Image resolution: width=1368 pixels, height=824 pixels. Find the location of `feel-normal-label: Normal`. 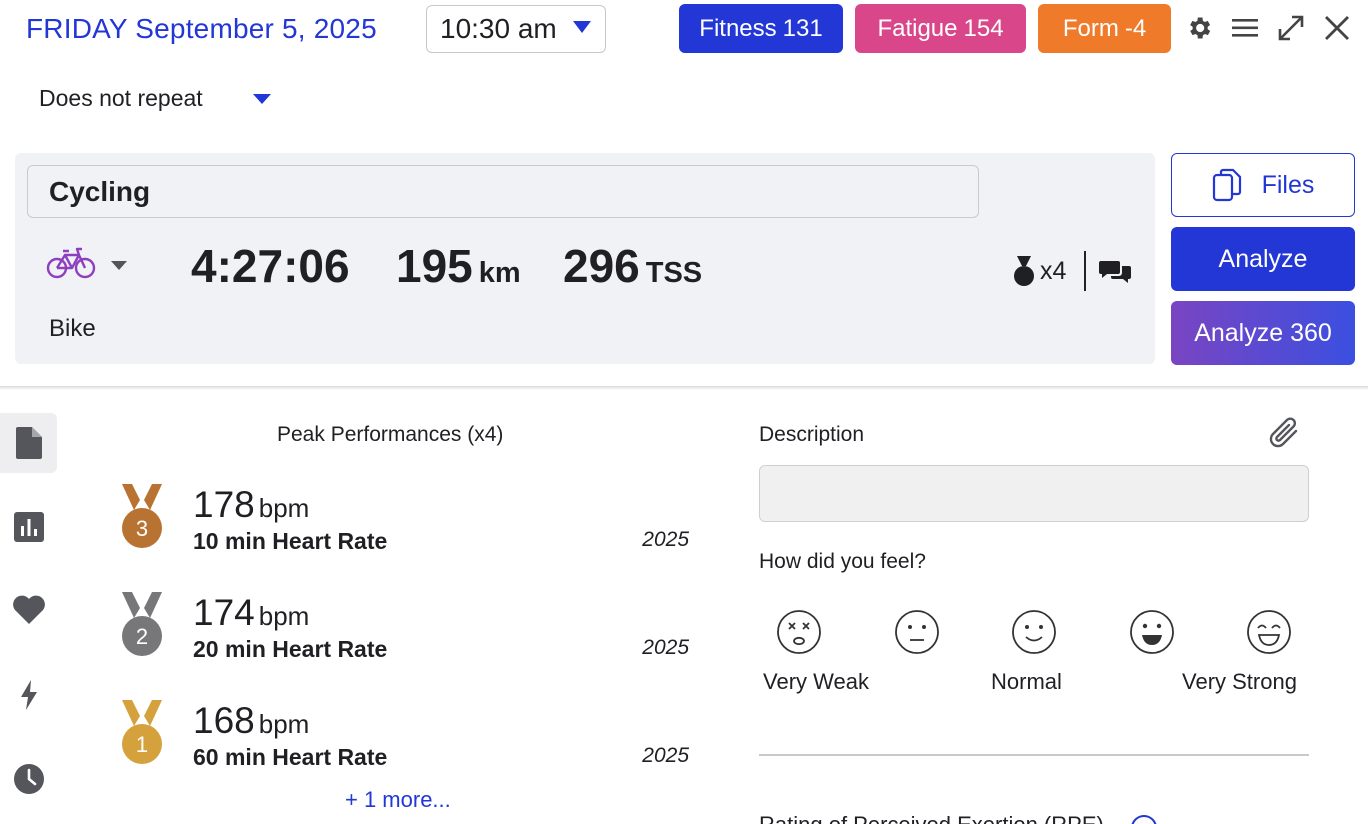

feel-normal-label: Normal is located at coordinates (1026, 681).